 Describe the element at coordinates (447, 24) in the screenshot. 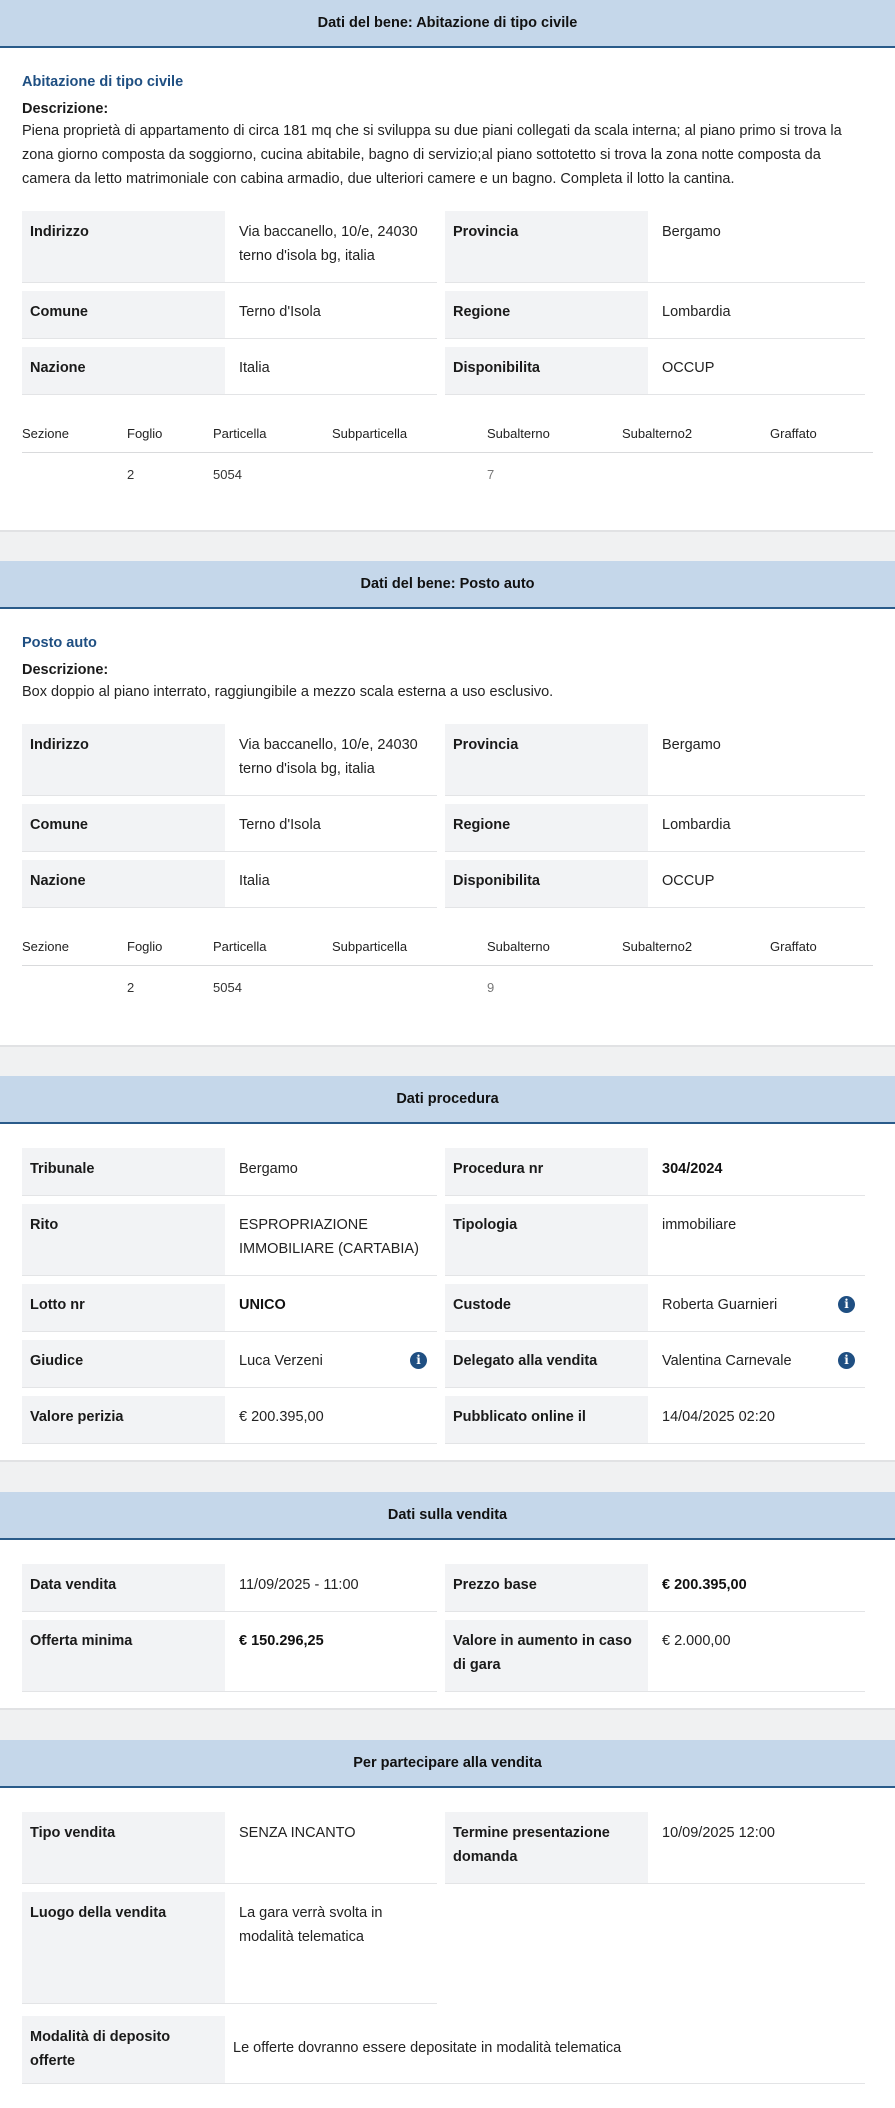

I see `card-header: Dati del bene: Abitazione di tipo civile` at that location.